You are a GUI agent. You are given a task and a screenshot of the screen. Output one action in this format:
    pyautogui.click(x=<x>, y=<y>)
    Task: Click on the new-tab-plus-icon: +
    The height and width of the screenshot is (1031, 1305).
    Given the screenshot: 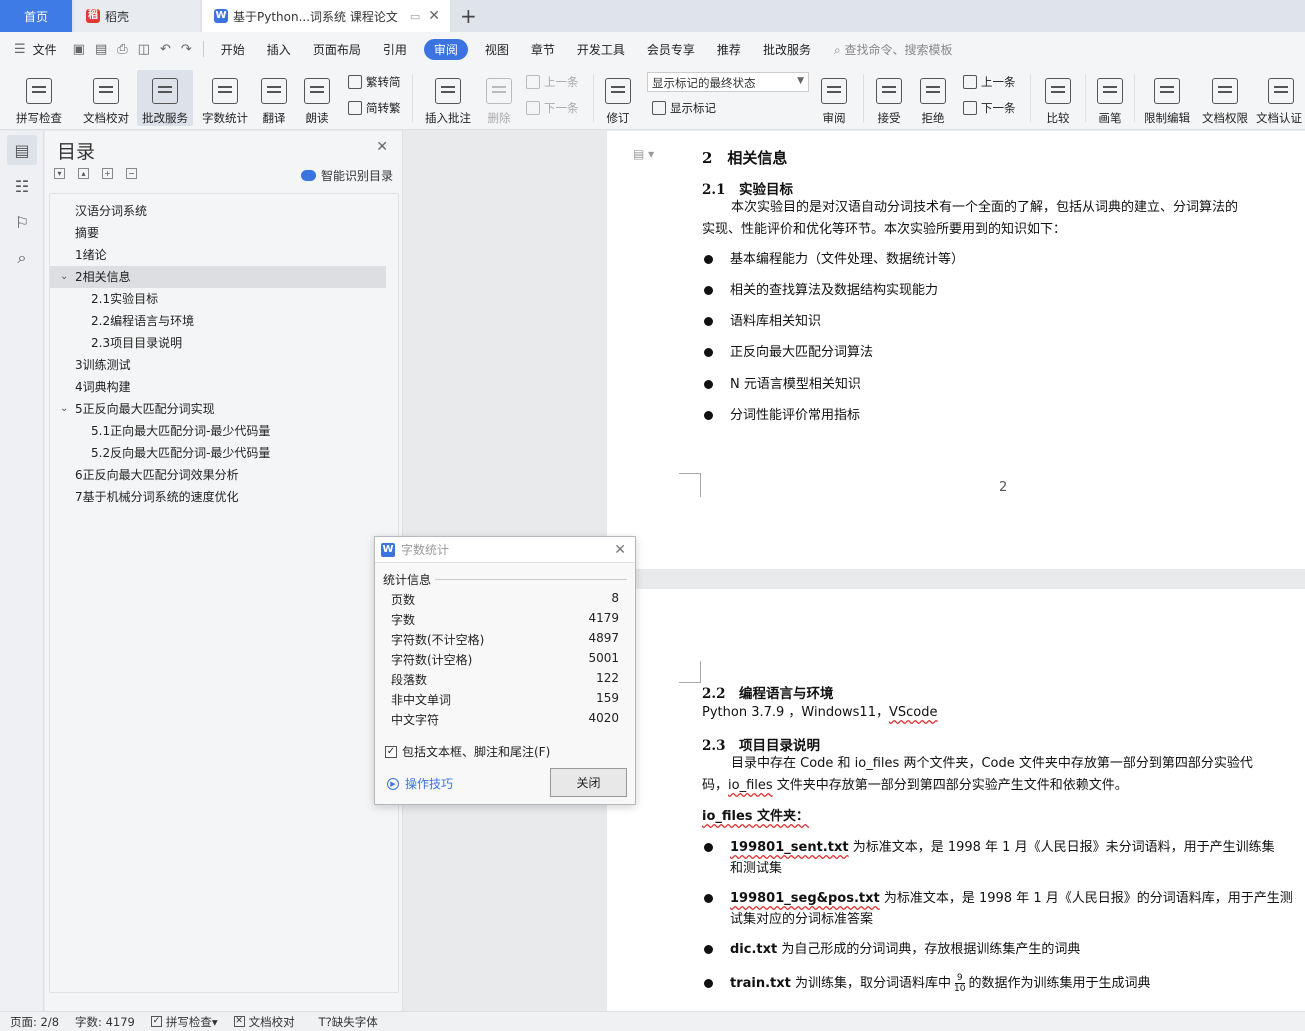 What is the action you would take?
    pyautogui.click(x=468, y=16)
    